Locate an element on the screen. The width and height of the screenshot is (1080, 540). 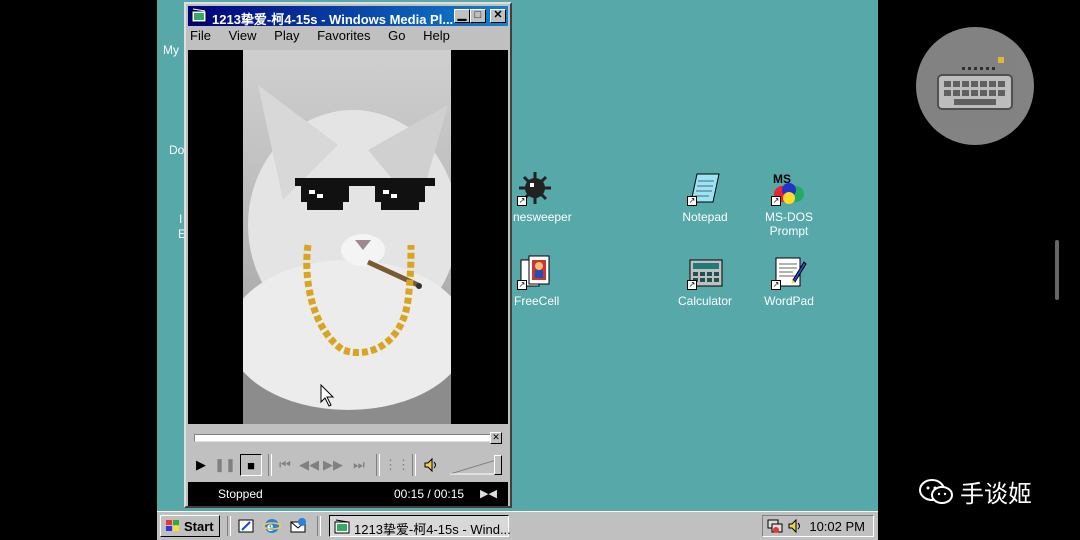
maximize-icon: □ is located at coordinates (478, 15).